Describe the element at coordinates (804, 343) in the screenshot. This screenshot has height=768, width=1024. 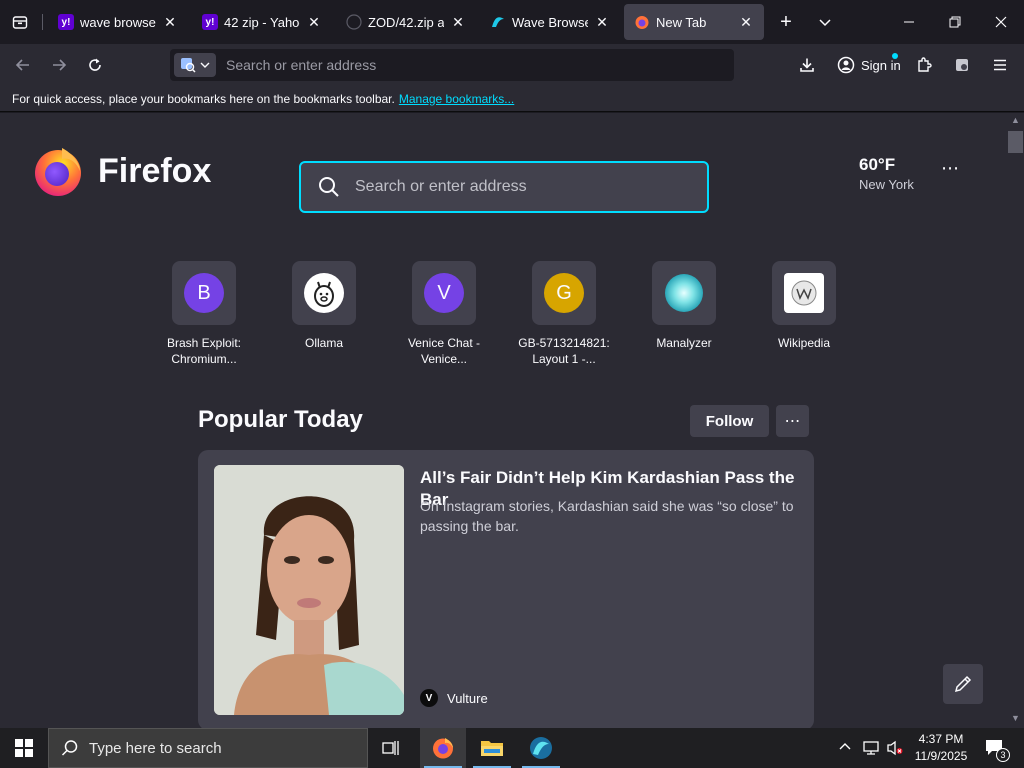
I see `top-site-label: Wikipedia` at that location.